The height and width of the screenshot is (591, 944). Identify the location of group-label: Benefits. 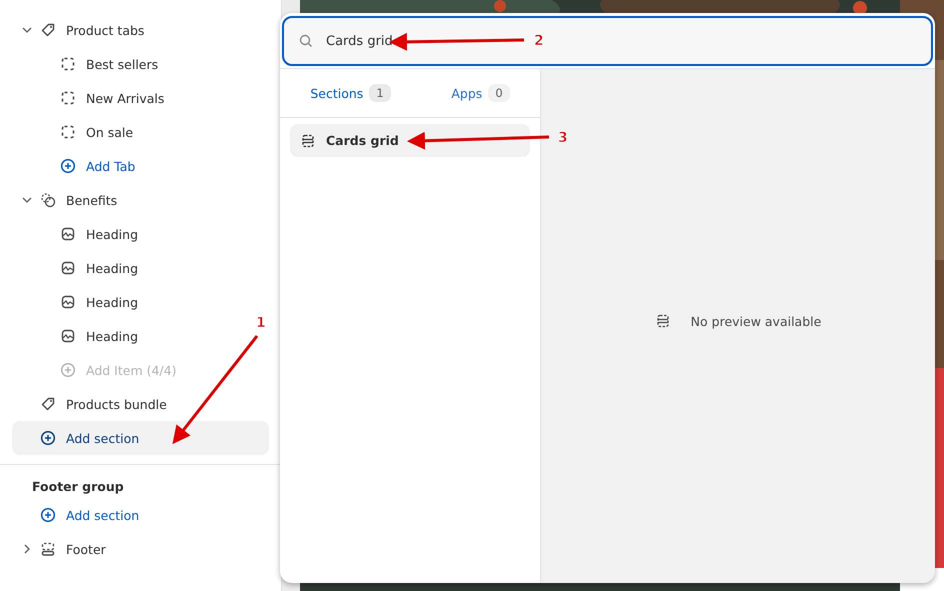
(92, 200).